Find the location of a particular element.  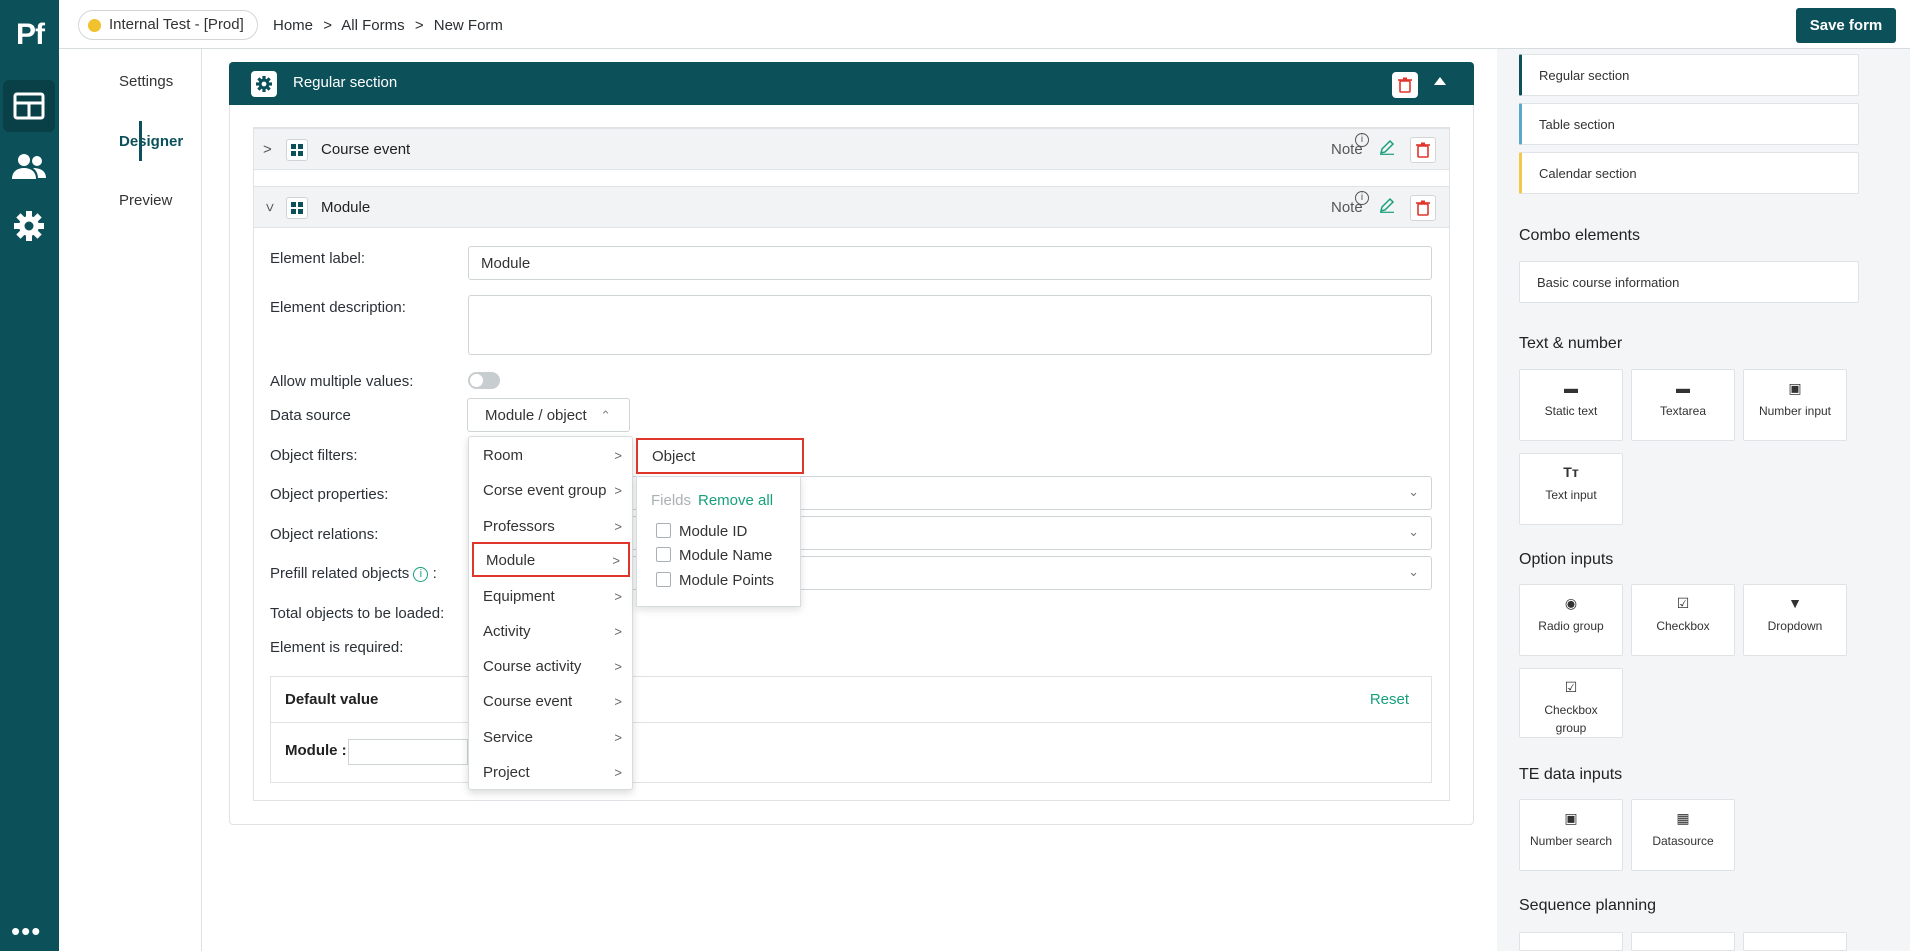

element-row-module: > Module Note i is located at coordinates (851, 207).